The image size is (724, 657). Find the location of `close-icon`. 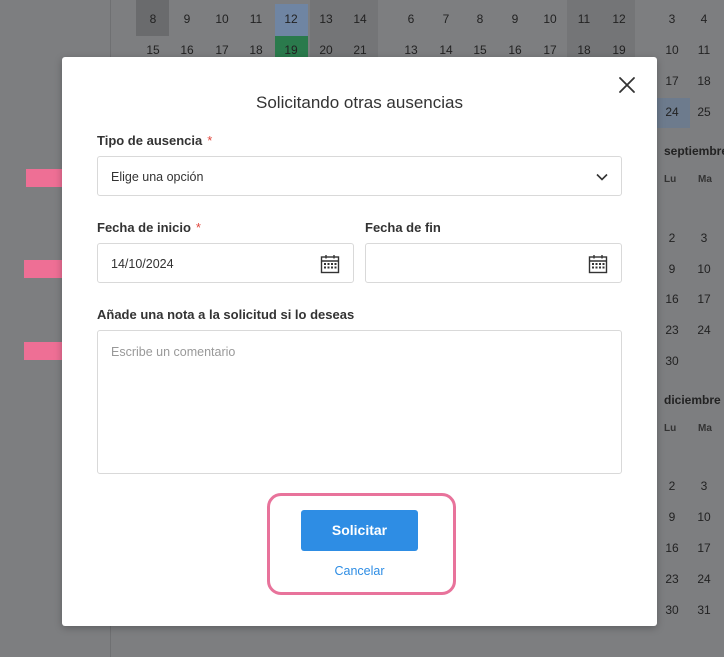

close-icon is located at coordinates (627, 85).